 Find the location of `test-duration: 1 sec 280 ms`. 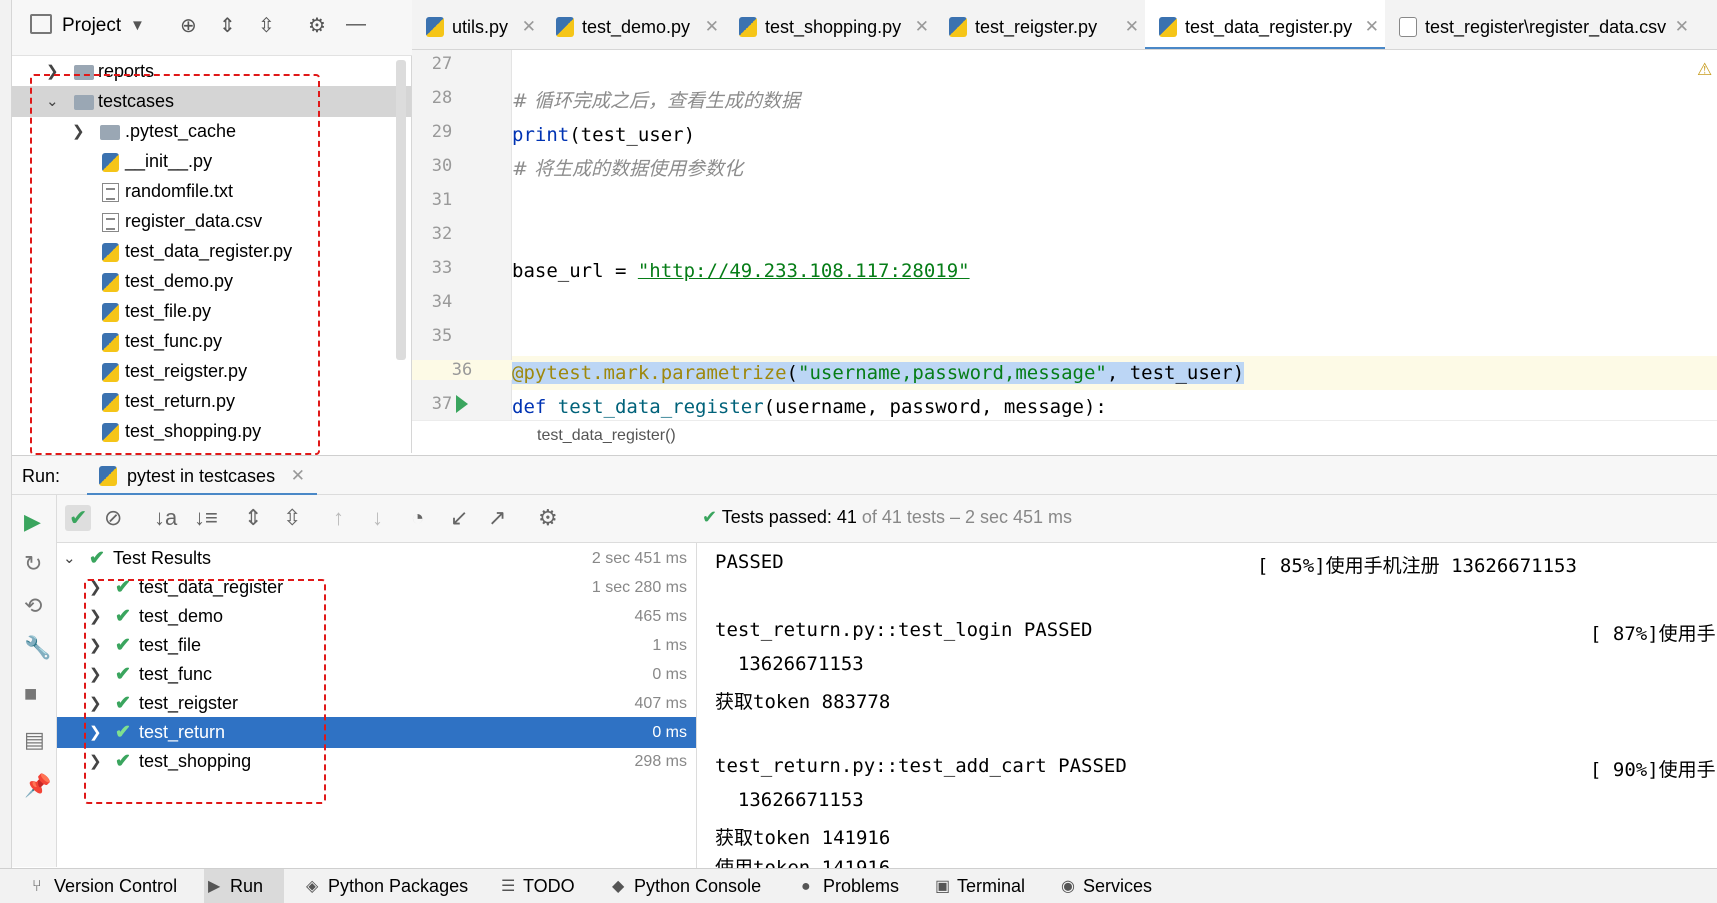

test-duration: 1 sec 280 ms is located at coordinates (639, 587).